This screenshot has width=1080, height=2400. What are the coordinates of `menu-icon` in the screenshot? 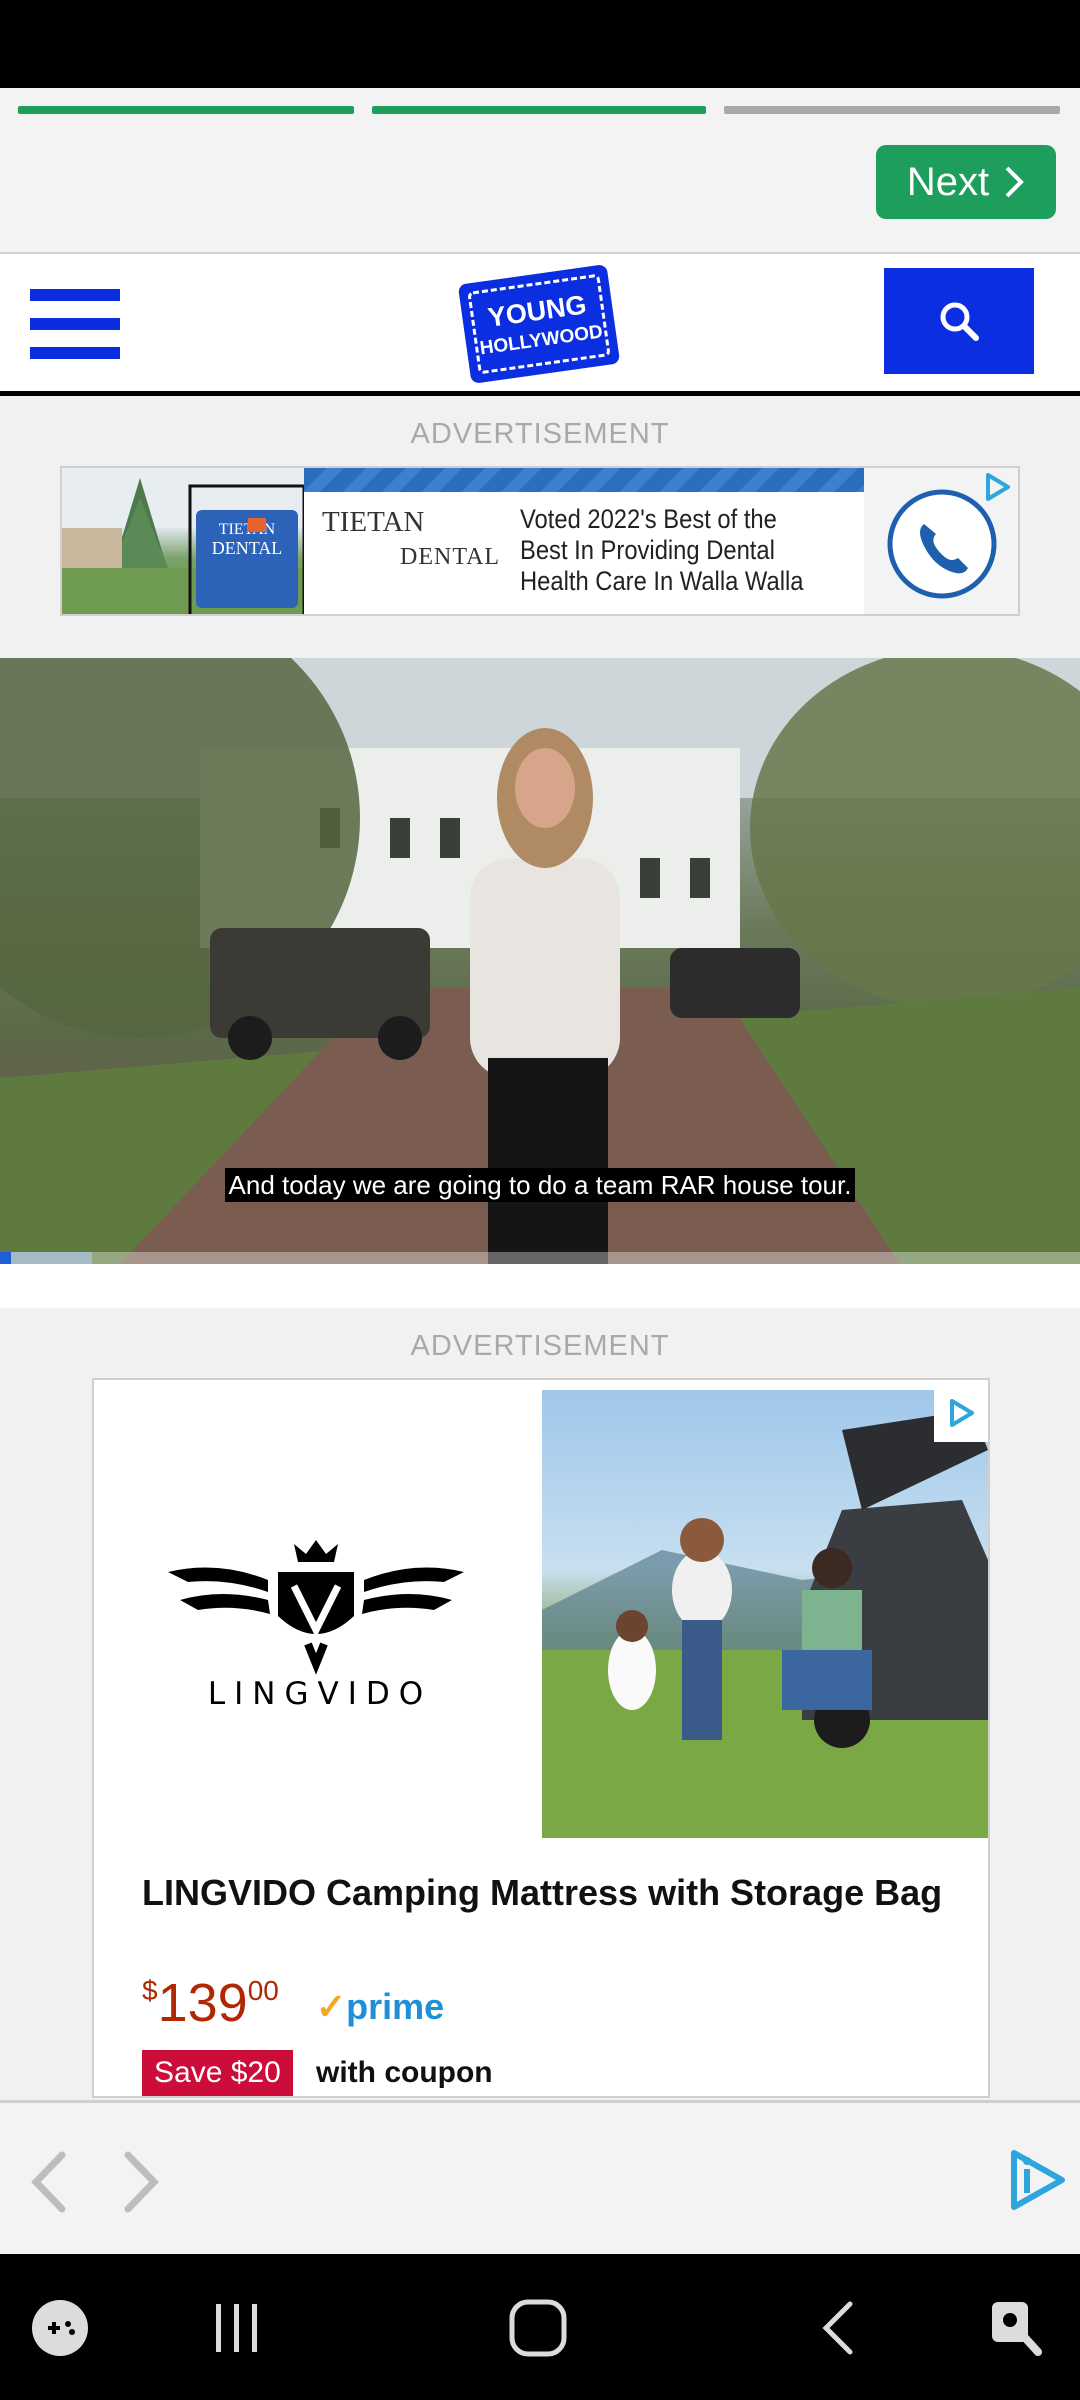 It's located at (75, 324).